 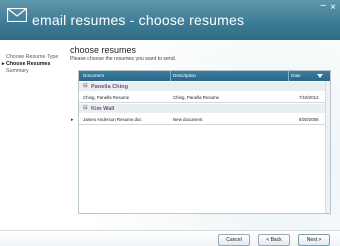 What do you see at coordinates (103, 108) in the screenshot?
I see `group-name: Kim Wall` at bounding box center [103, 108].